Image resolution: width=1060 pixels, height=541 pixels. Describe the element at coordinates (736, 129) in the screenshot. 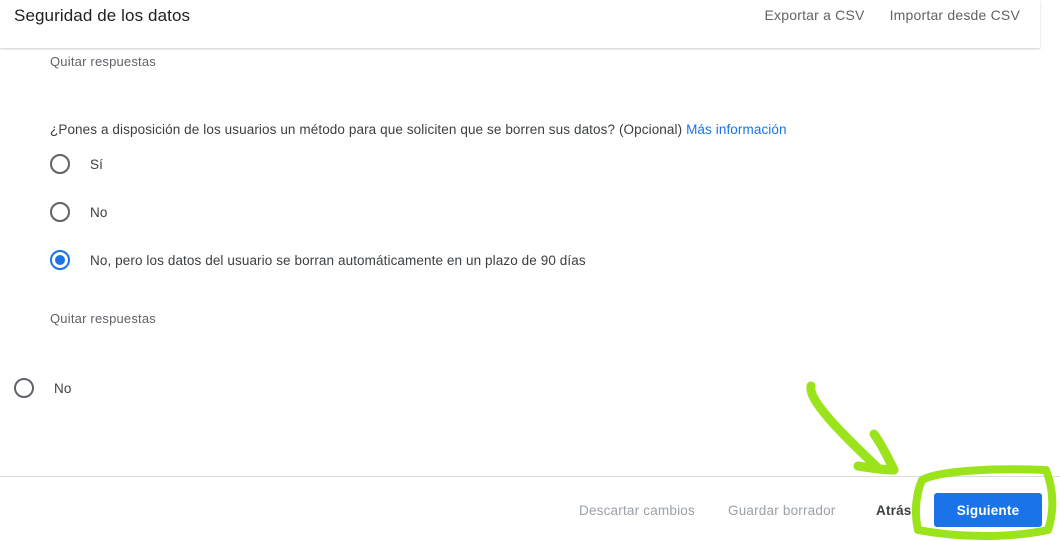

I see `more-info-link: Más información` at that location.